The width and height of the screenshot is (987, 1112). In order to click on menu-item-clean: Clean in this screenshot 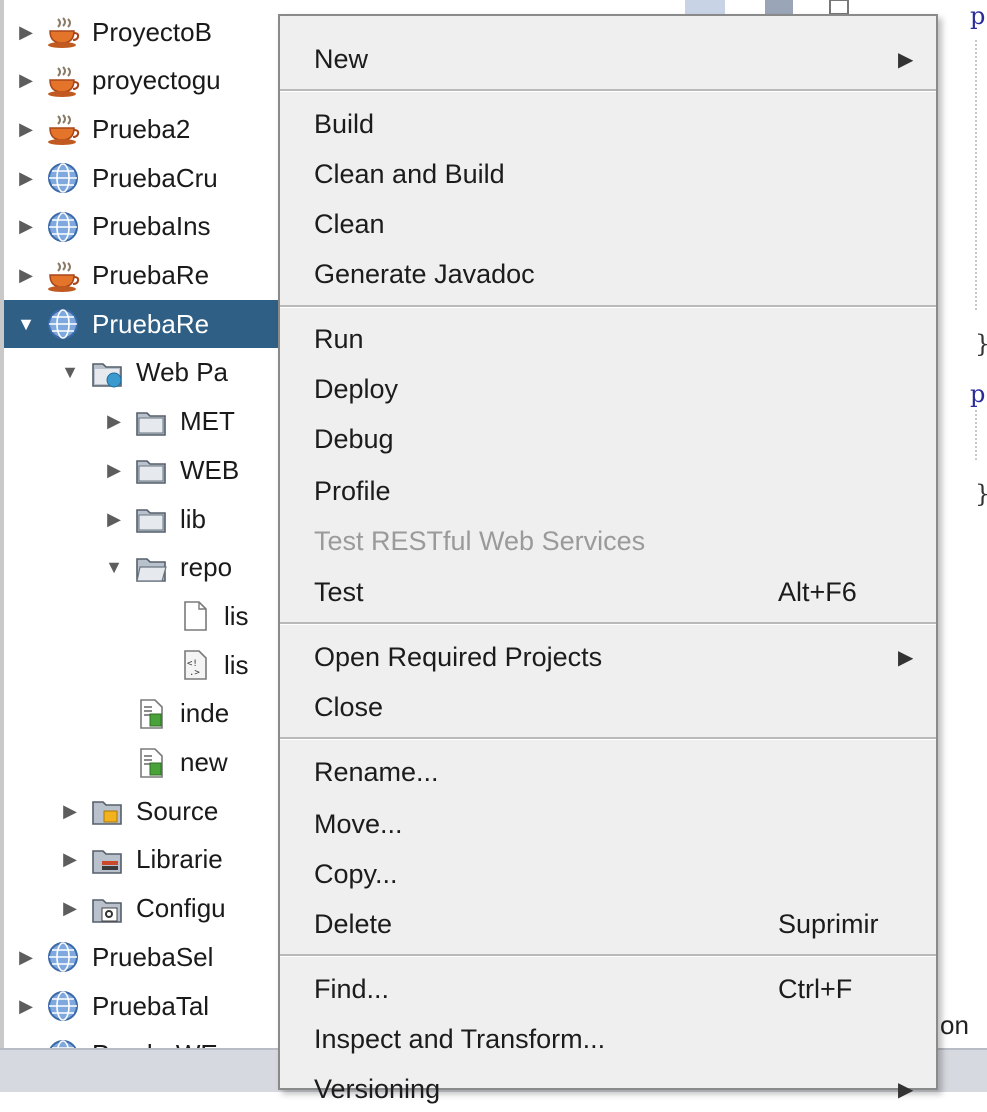, I will do `click(608, 224)`.